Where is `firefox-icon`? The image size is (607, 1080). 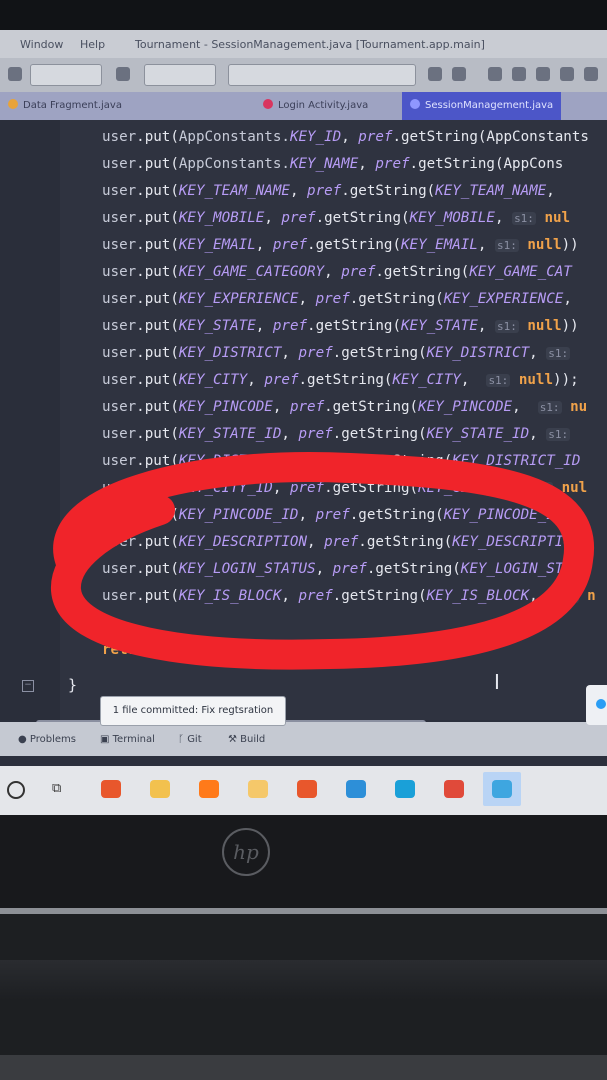
firefox-icon is located at coordinates (208, 789).